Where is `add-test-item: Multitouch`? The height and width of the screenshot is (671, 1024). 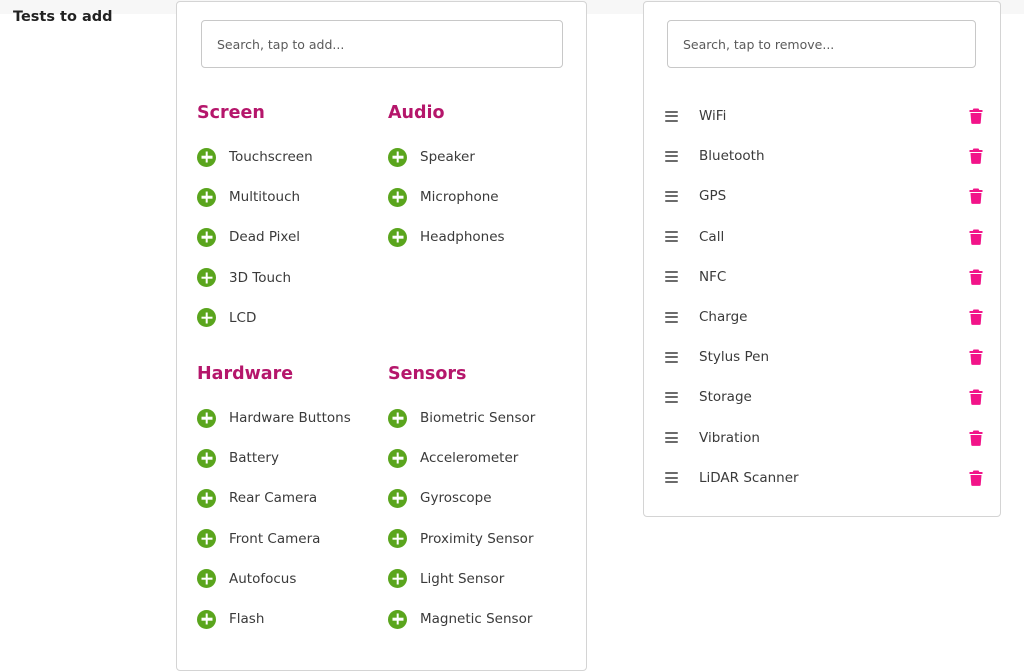
add-test-item: Multitouch is located at coordinates (287, 197).